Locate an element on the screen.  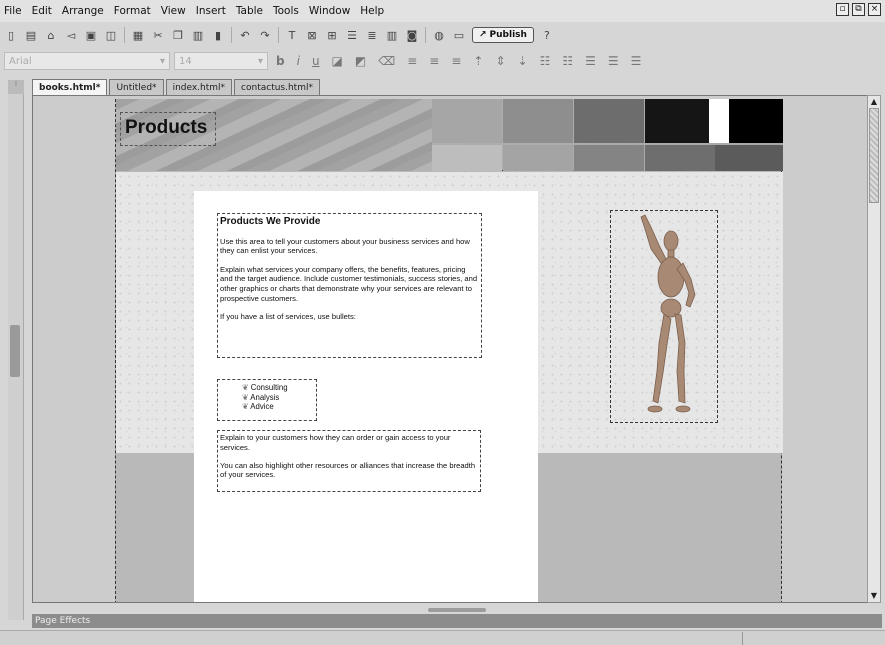
mannequin-image is located at coordinates (664, 316).